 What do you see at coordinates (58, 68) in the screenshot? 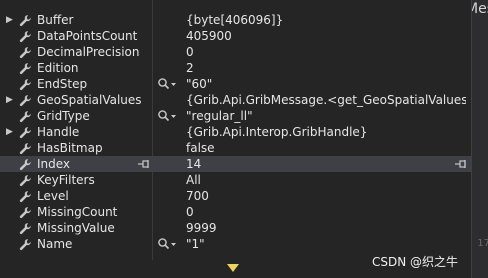
I see `property-name: Edition` at bounding box center [58, 68].